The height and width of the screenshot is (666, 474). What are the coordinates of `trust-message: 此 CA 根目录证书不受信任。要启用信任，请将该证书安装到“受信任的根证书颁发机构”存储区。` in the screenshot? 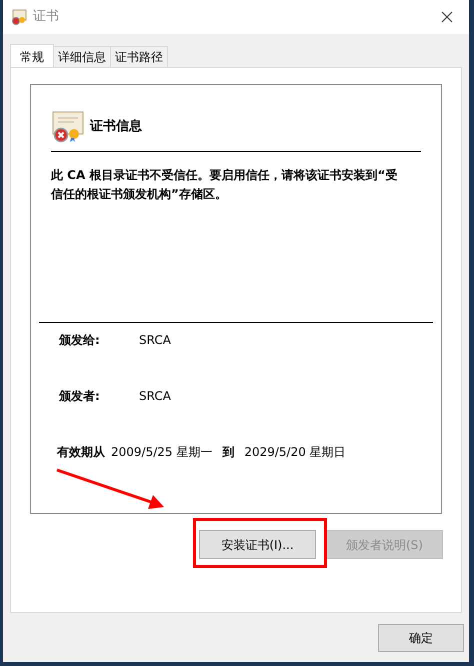 It's located at (224, 185).